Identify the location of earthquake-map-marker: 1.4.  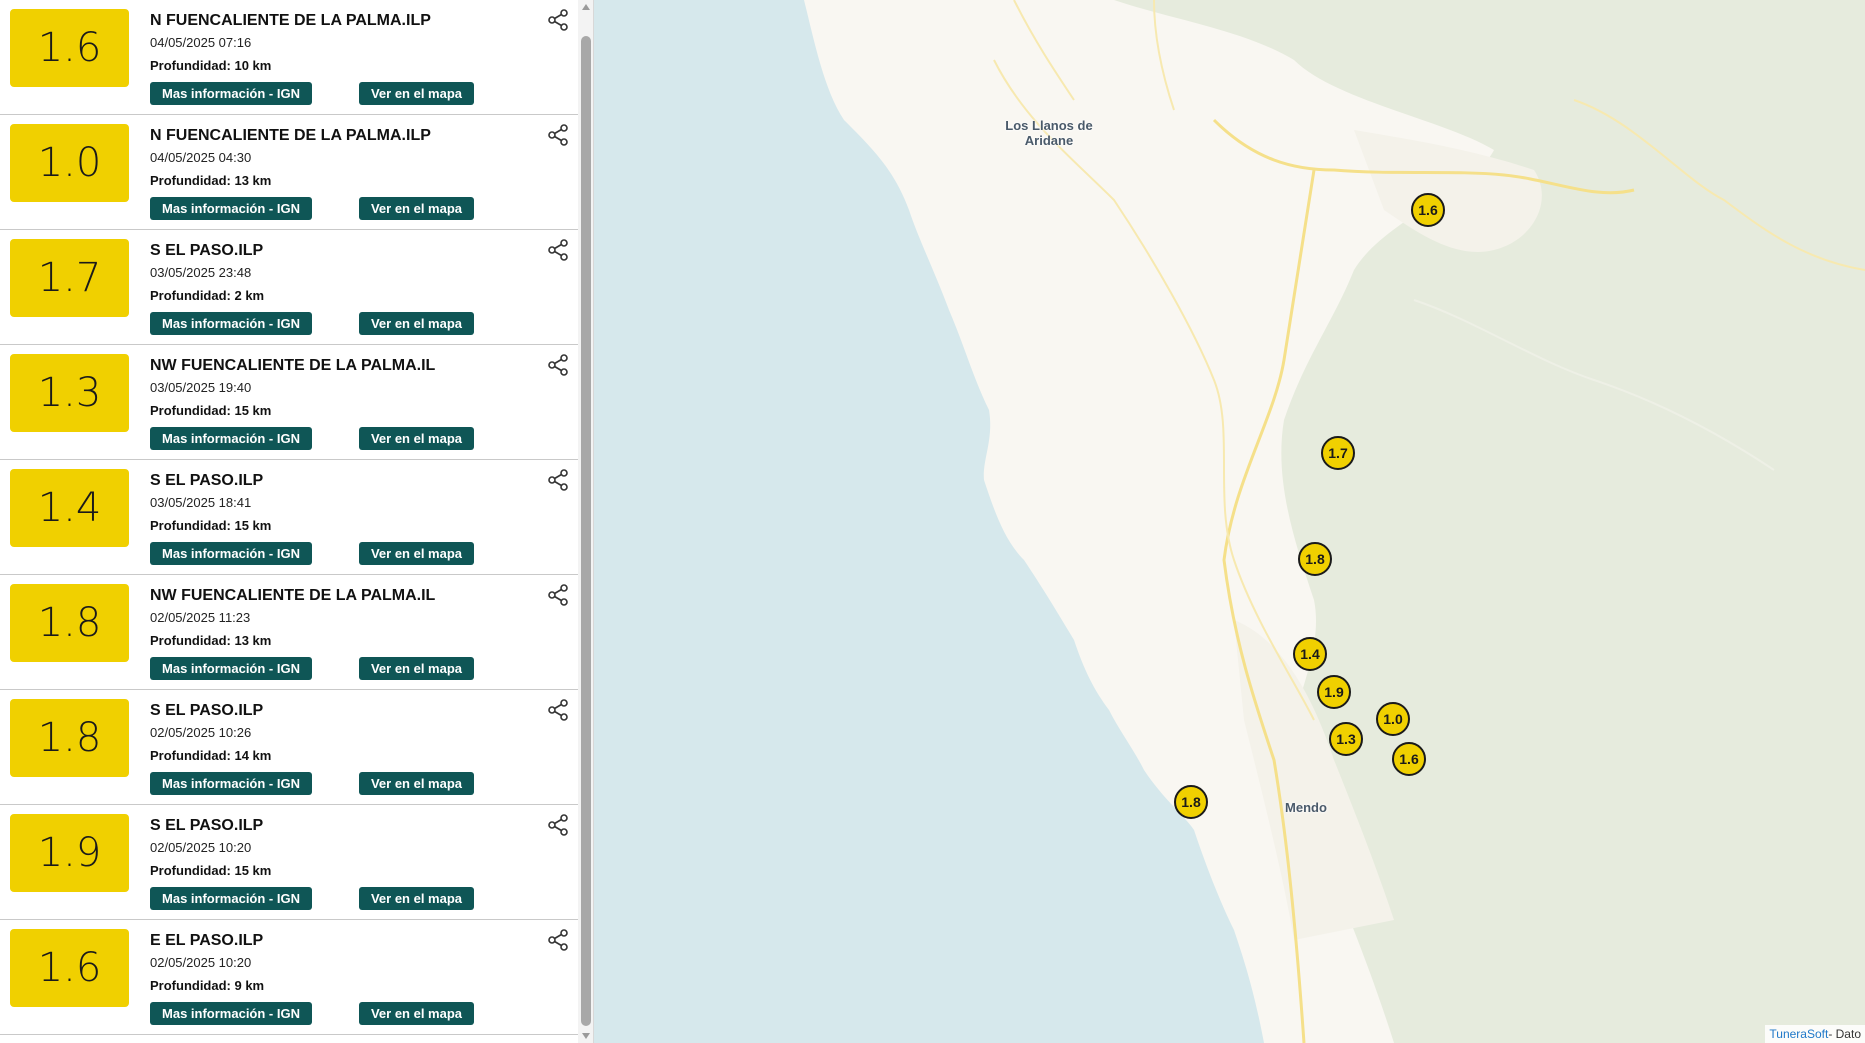
(1310, 654).